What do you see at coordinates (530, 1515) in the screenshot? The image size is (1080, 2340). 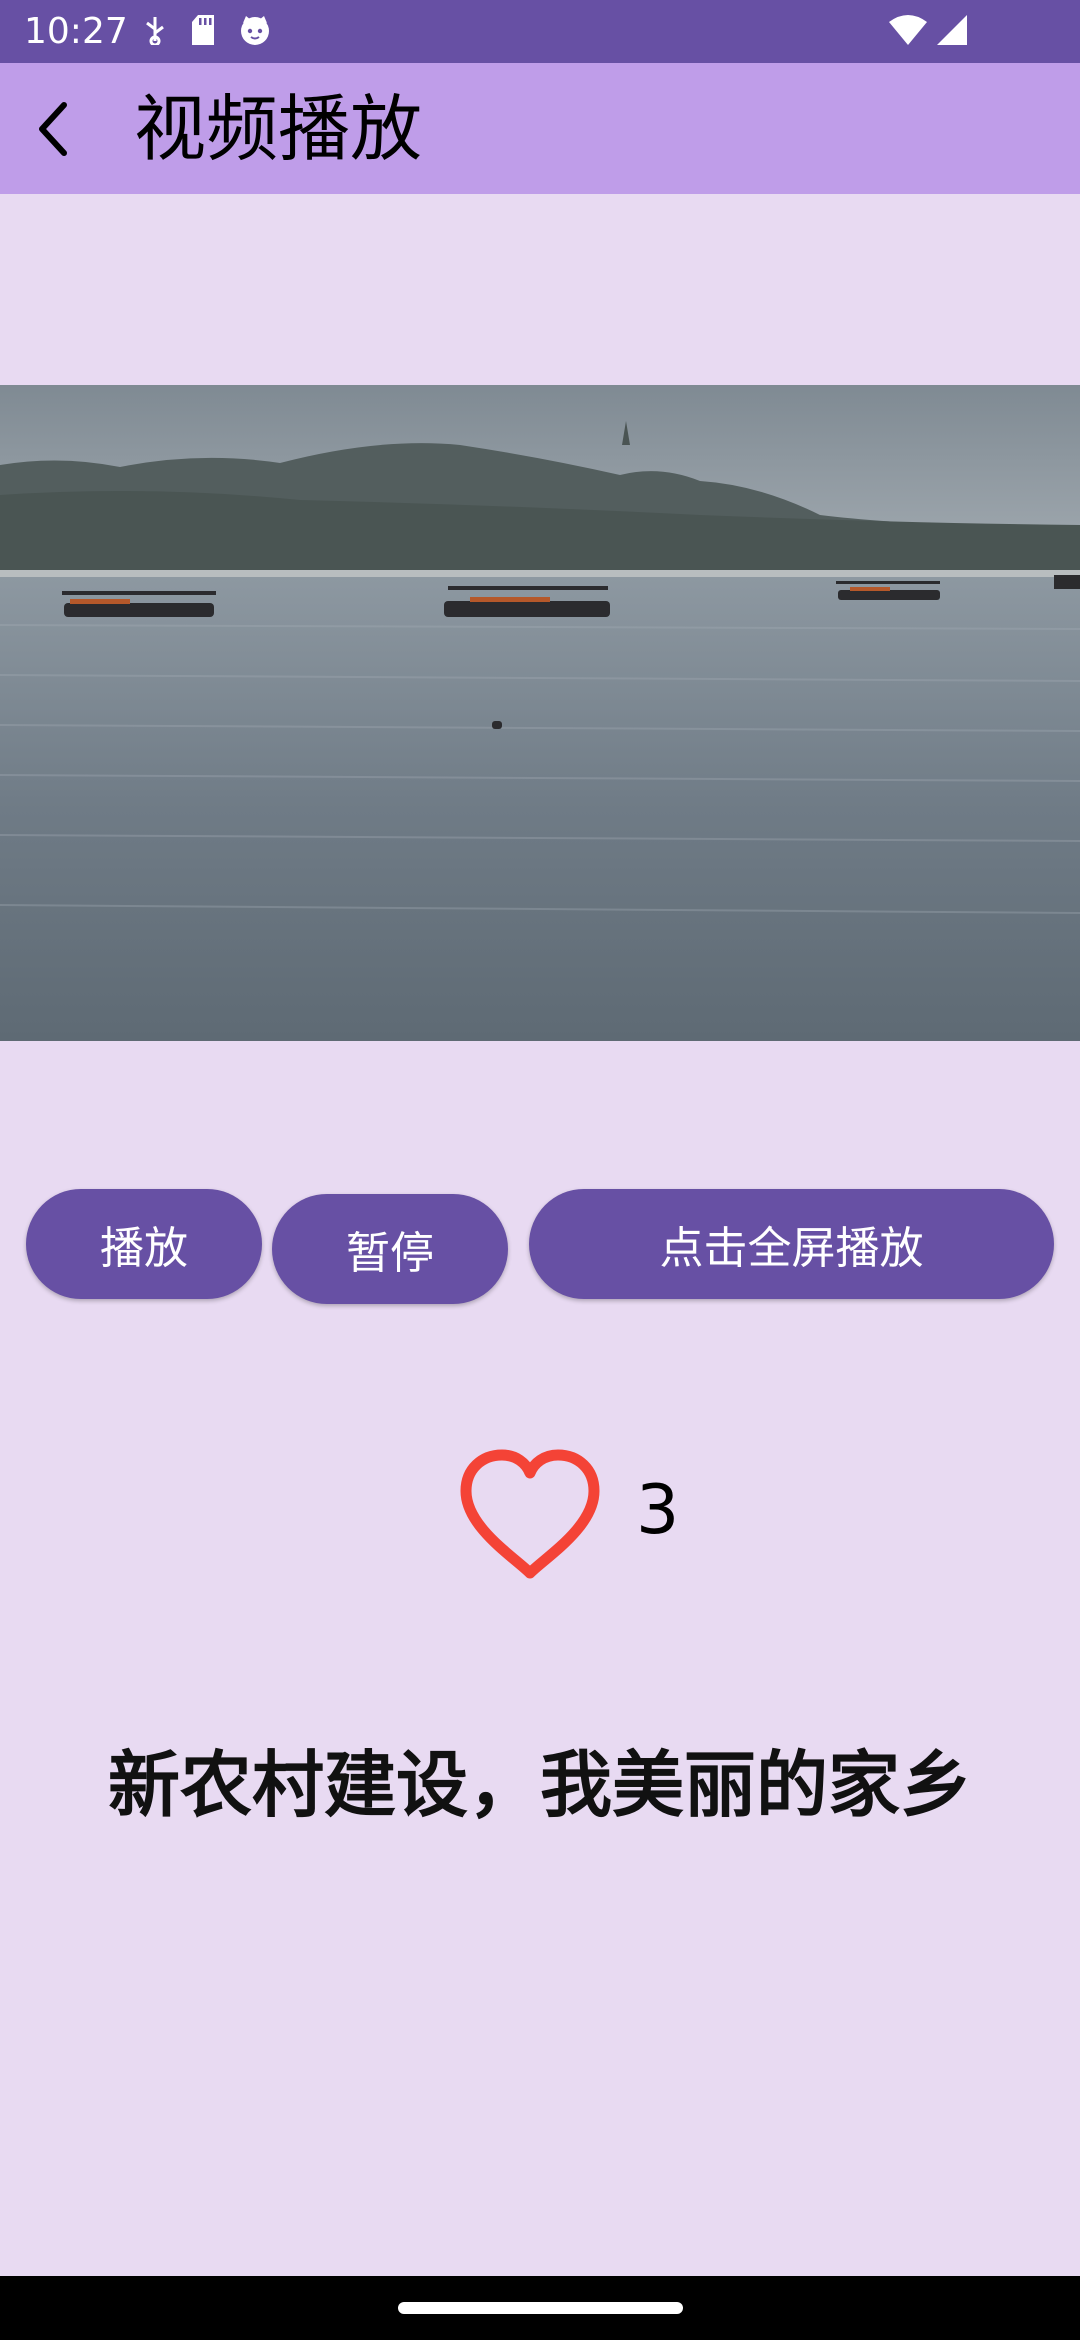 I see `heart-outline-icon` at bounding box center [530, 1515].